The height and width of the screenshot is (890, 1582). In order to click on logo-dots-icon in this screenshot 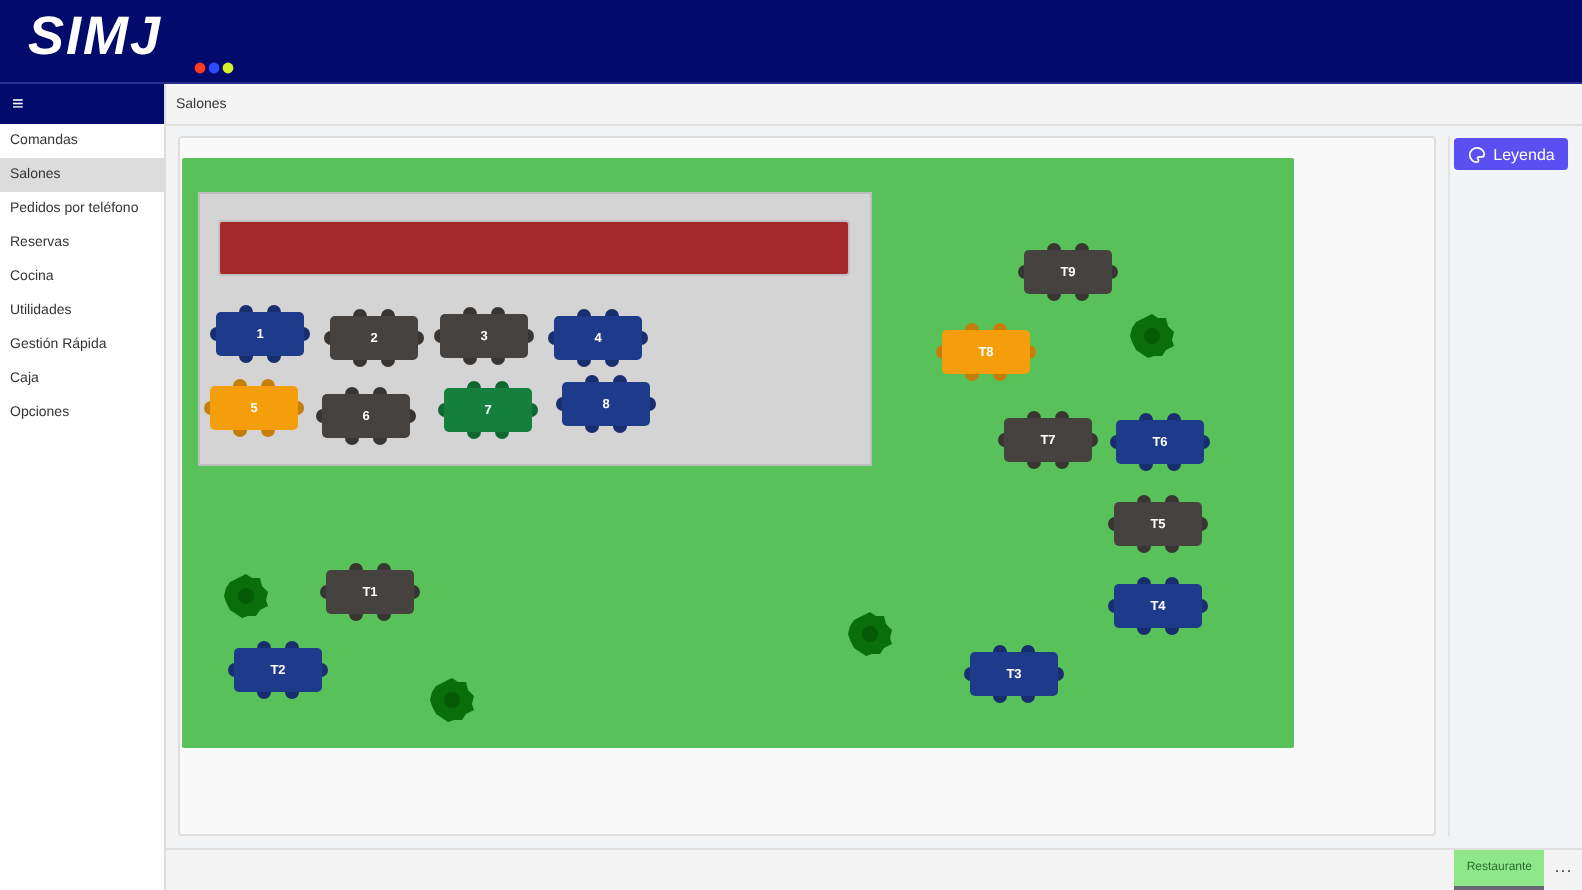, I will do `click(214, 67)`.